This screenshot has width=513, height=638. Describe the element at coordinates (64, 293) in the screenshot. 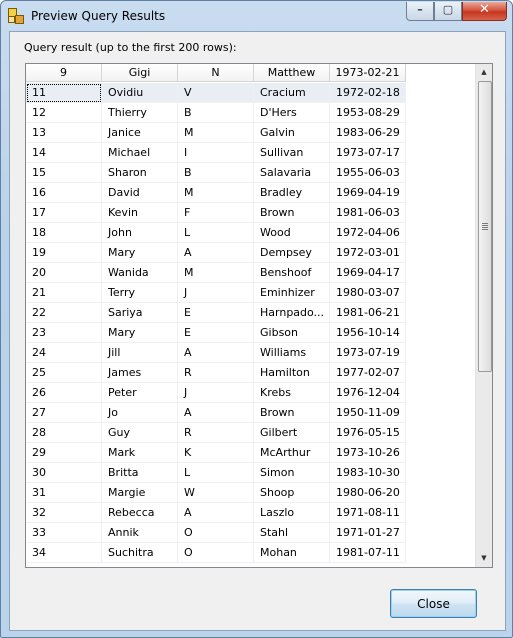

I see `table-cell: 21` at that location.